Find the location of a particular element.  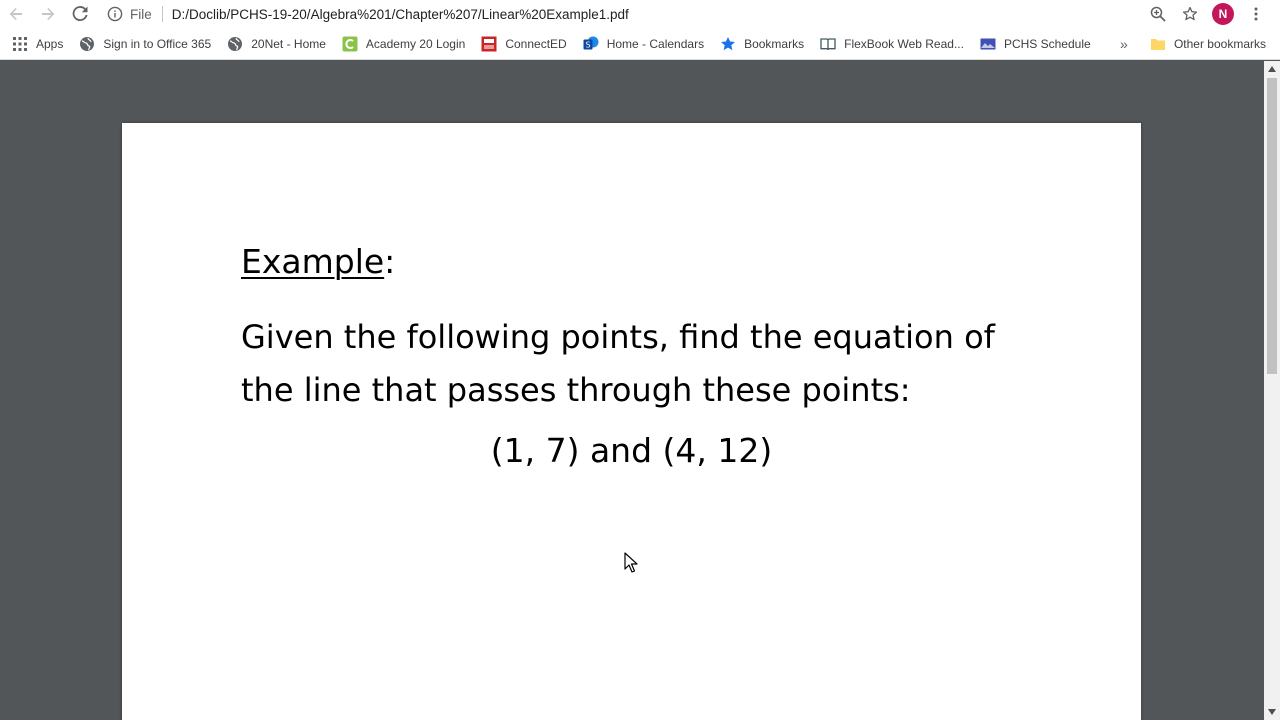

bookmark-label: Academy 20 Login is located at coordinates (415, 43).